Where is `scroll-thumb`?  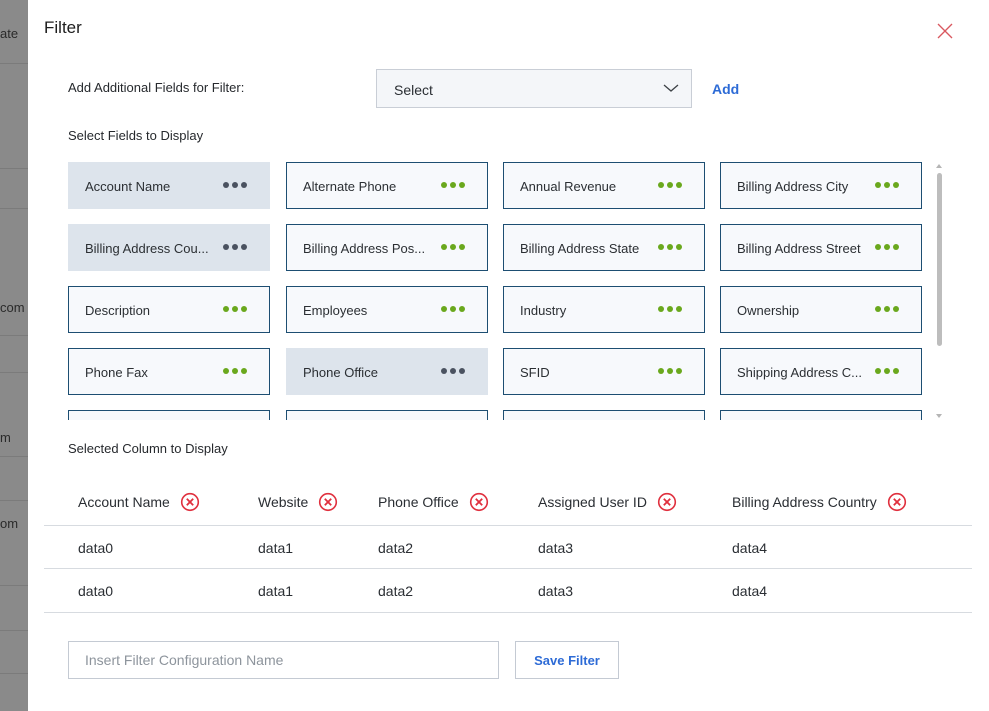
scroll-thumb is located at coordinates (939, 259).